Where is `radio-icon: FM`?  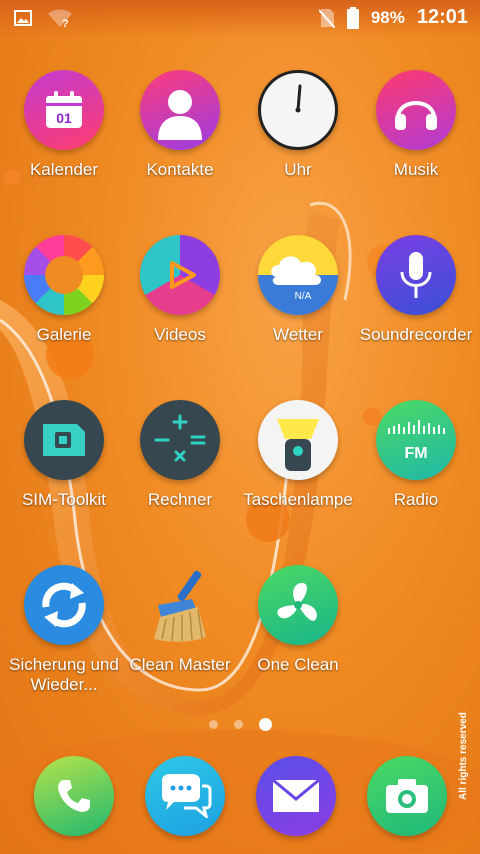
radio-icon: FM is located at coordinates (416, 440).